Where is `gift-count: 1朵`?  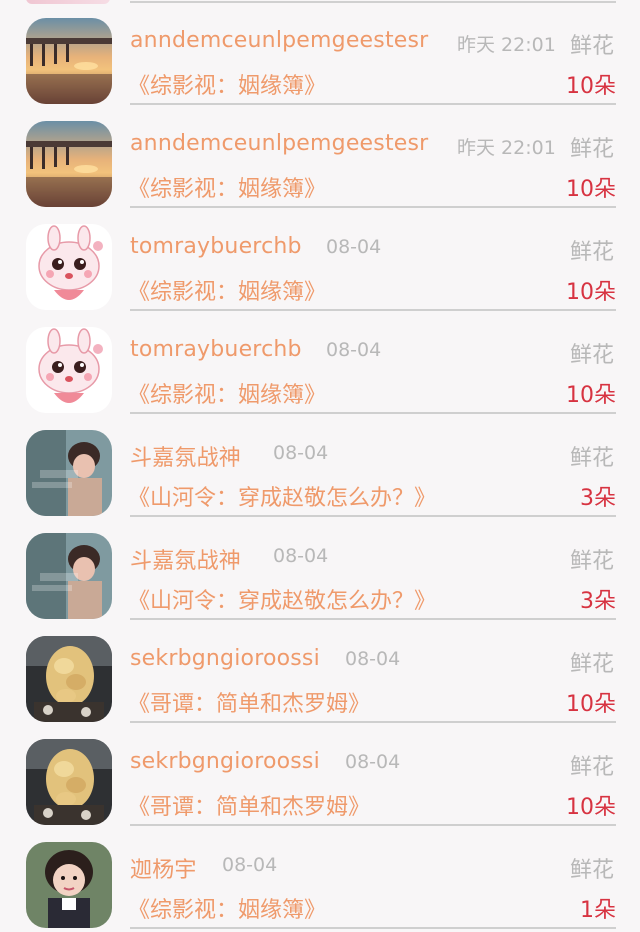
gift-count: 1朵 is located at coordinates (598, 910).